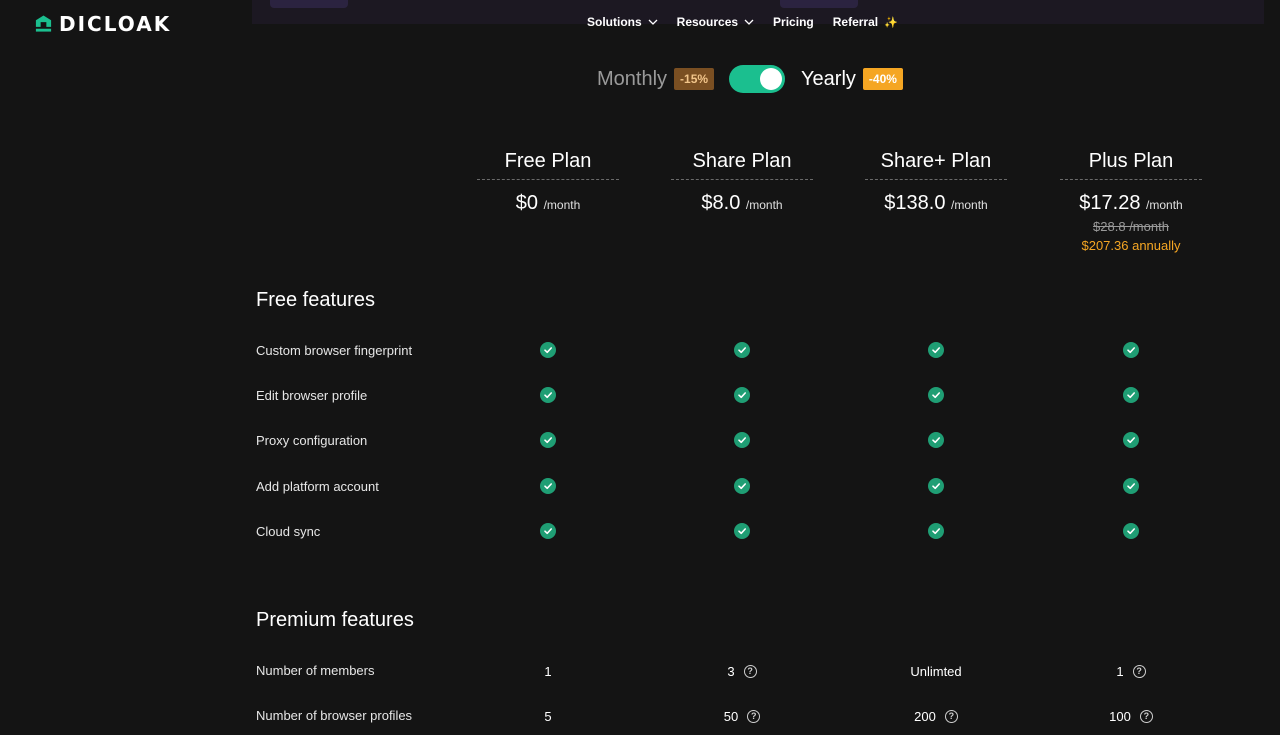 This screenshot has width=1280, height=735. I want to click on feature-cell: 200?, so click(936, 716).